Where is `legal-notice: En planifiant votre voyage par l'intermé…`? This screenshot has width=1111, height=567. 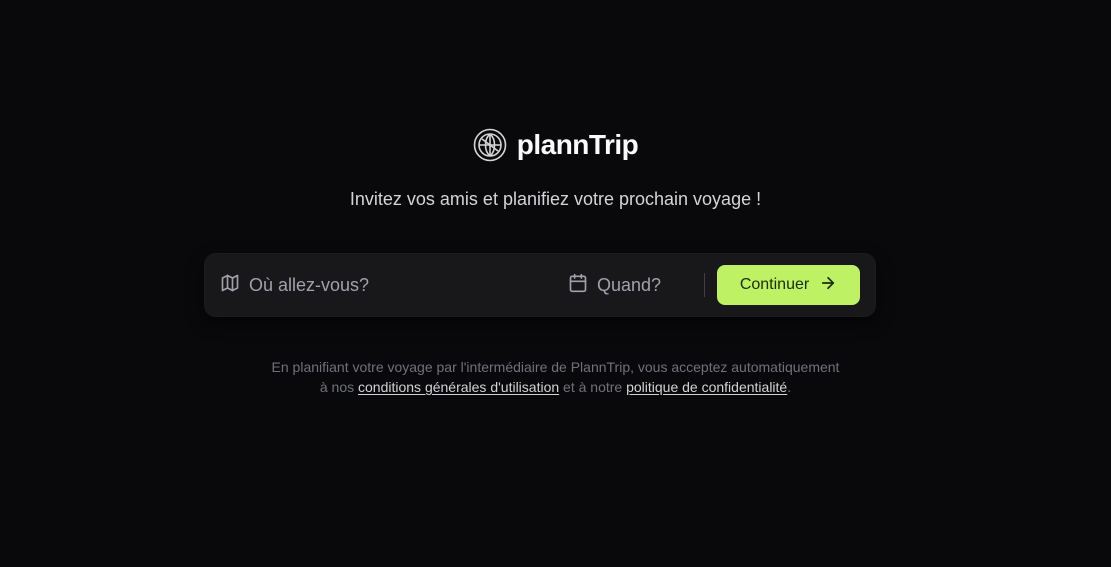 legal-notice: En planifiant votre voyage par l'intermé… is located at coordinates (555, 377).